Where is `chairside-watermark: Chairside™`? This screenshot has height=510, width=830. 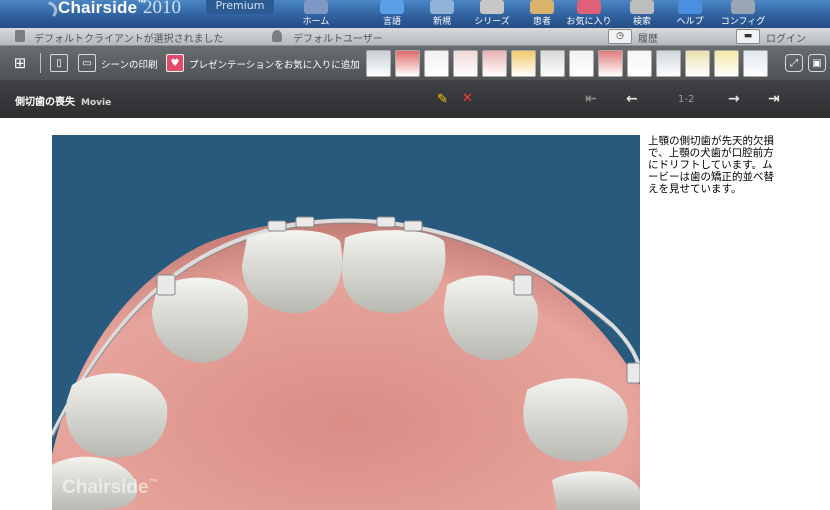 chairside-watermark: Chairside™ is located at coordinates (110, 487).